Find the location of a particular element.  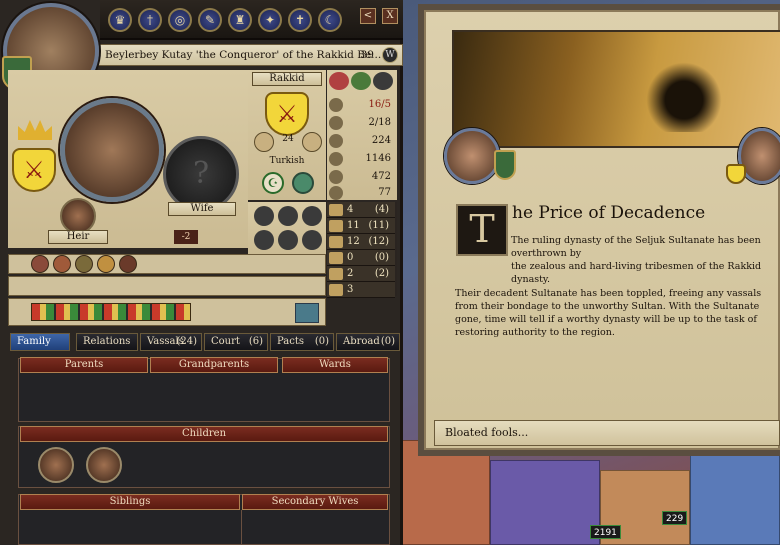

crown-icon: ♛ is located at coordinates (120, 20).